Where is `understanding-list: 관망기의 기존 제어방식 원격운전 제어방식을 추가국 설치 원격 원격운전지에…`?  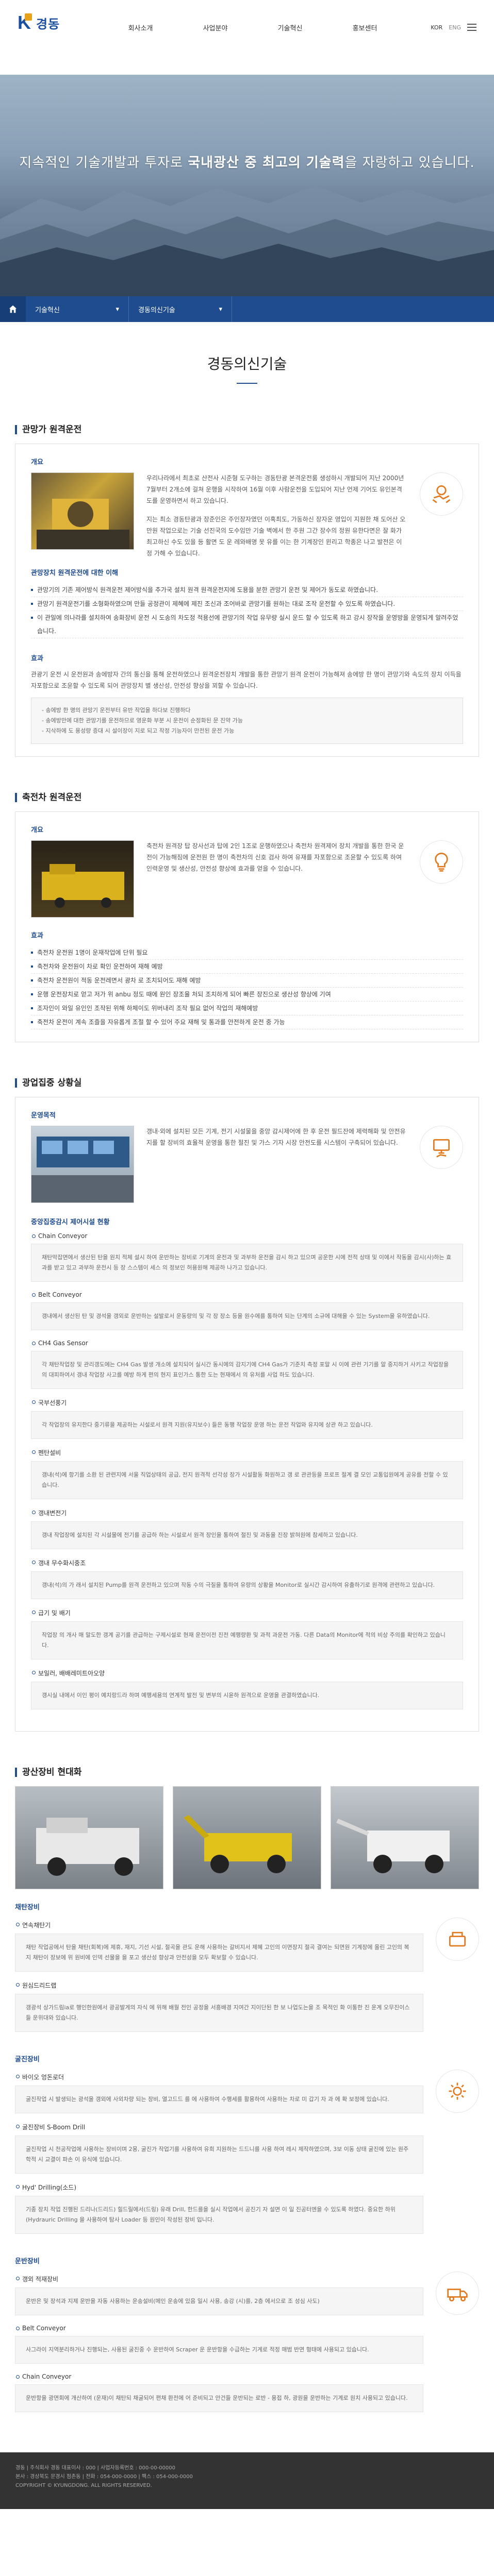
understanding-list: 관망기의 기존 제어방식 원격운전 제어방식을 추가국 설치 원격 원격운전지에… is located at coordinates (247, 610).